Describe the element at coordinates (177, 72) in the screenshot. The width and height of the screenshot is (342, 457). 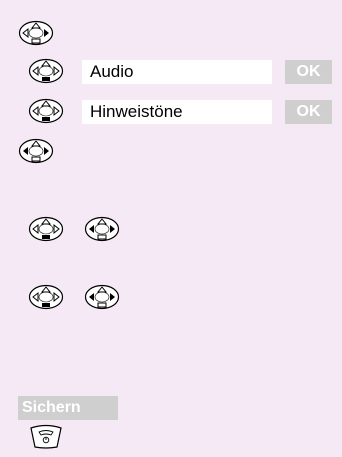
I see `menu-item-audio: Audio` at that location.